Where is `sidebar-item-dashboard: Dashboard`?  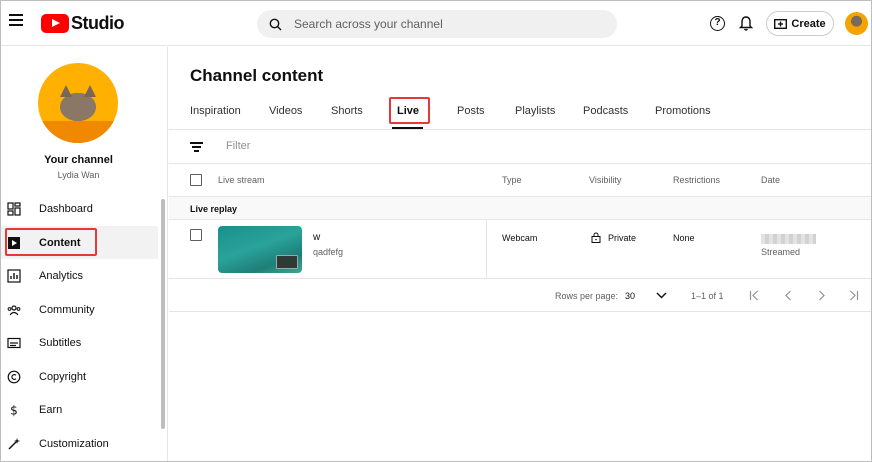
sidebar-item-dashboard: Dashboard is located at coordinates (79, 208).